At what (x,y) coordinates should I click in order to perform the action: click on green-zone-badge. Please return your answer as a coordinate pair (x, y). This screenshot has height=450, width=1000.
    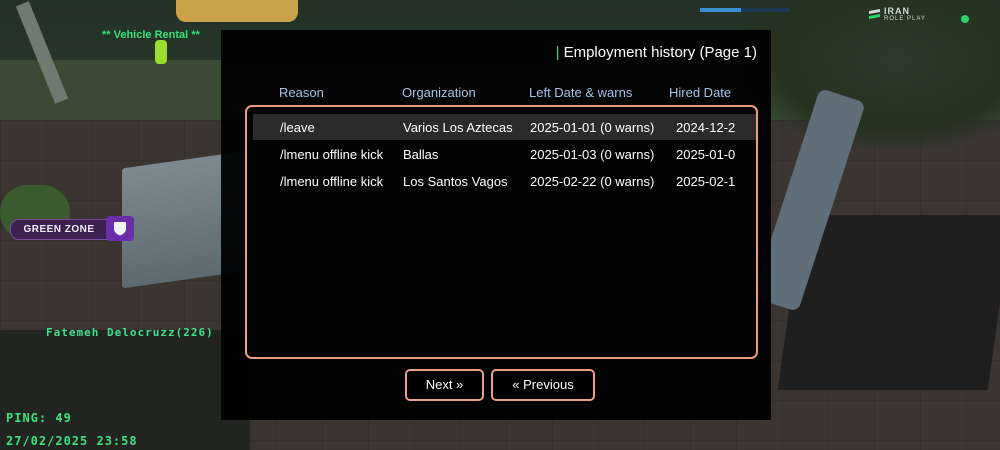
    Looking at the image, I should click on (120, 228).